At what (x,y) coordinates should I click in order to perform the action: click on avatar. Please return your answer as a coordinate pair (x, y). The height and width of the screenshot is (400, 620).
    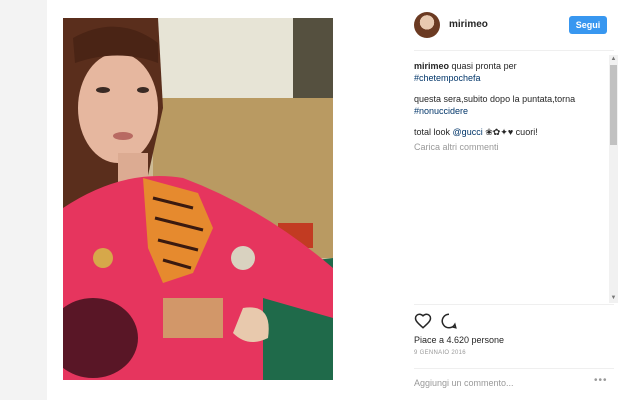
    Looking at the image, I should click on (427, 25).